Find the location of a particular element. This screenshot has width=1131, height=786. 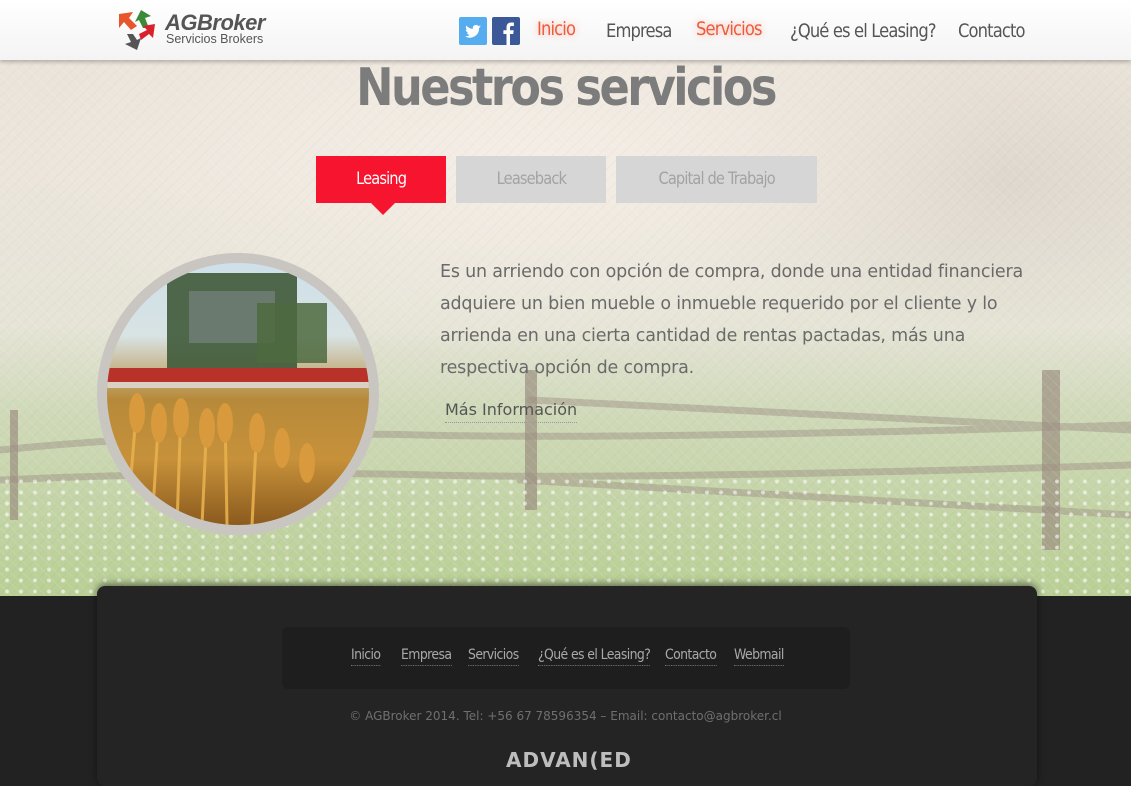

footer-link-que-es-leasing: ¿Qué es el Leasing? is located at coordinates (594, 656).